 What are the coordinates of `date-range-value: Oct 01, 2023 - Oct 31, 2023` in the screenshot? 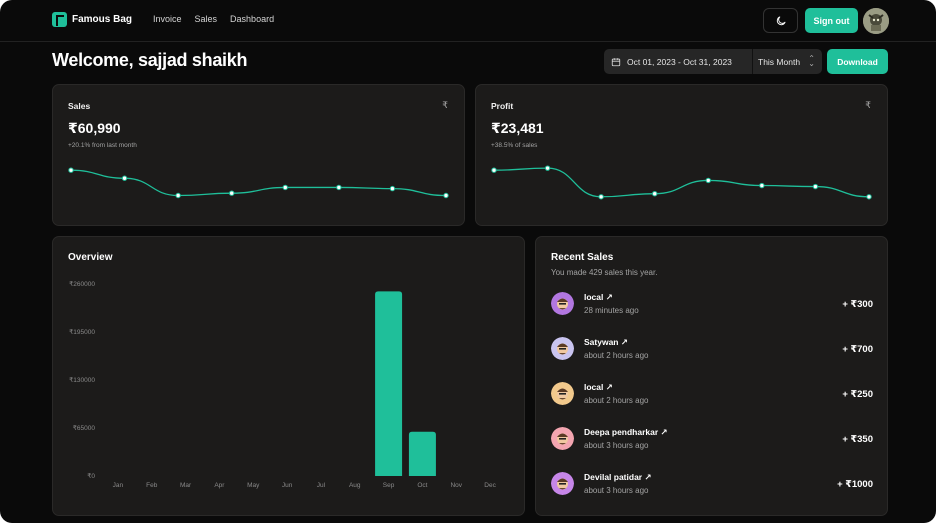 It's located at (679, 61).